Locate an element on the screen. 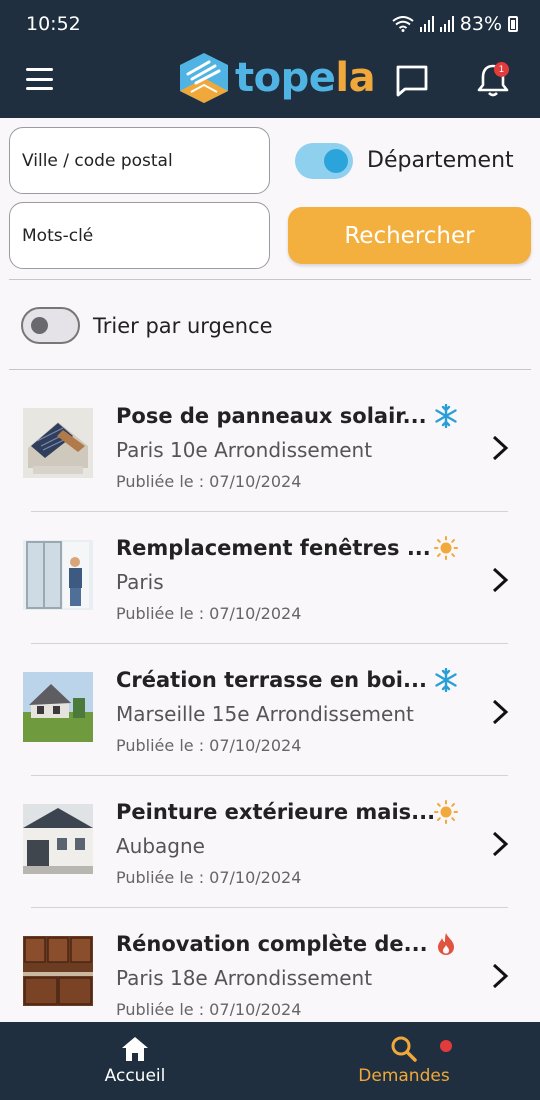  nav-requests-label: Demandes is located at coordinates (404, 1076).